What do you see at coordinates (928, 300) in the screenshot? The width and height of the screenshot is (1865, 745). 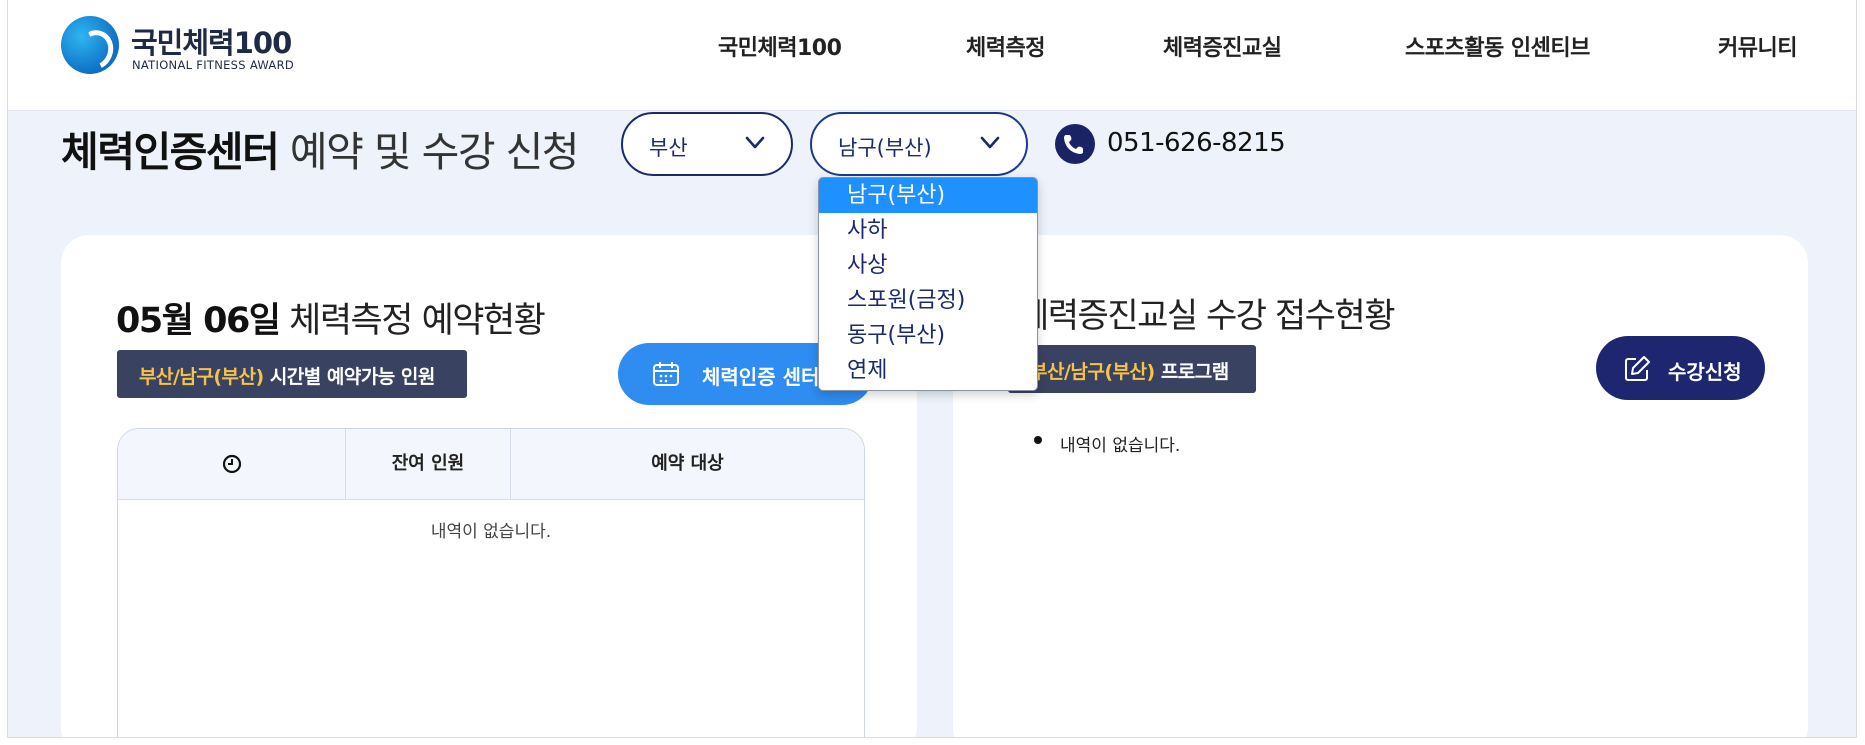 I see `district-option: 스포원(금정)` at bounding box center [928, 300].